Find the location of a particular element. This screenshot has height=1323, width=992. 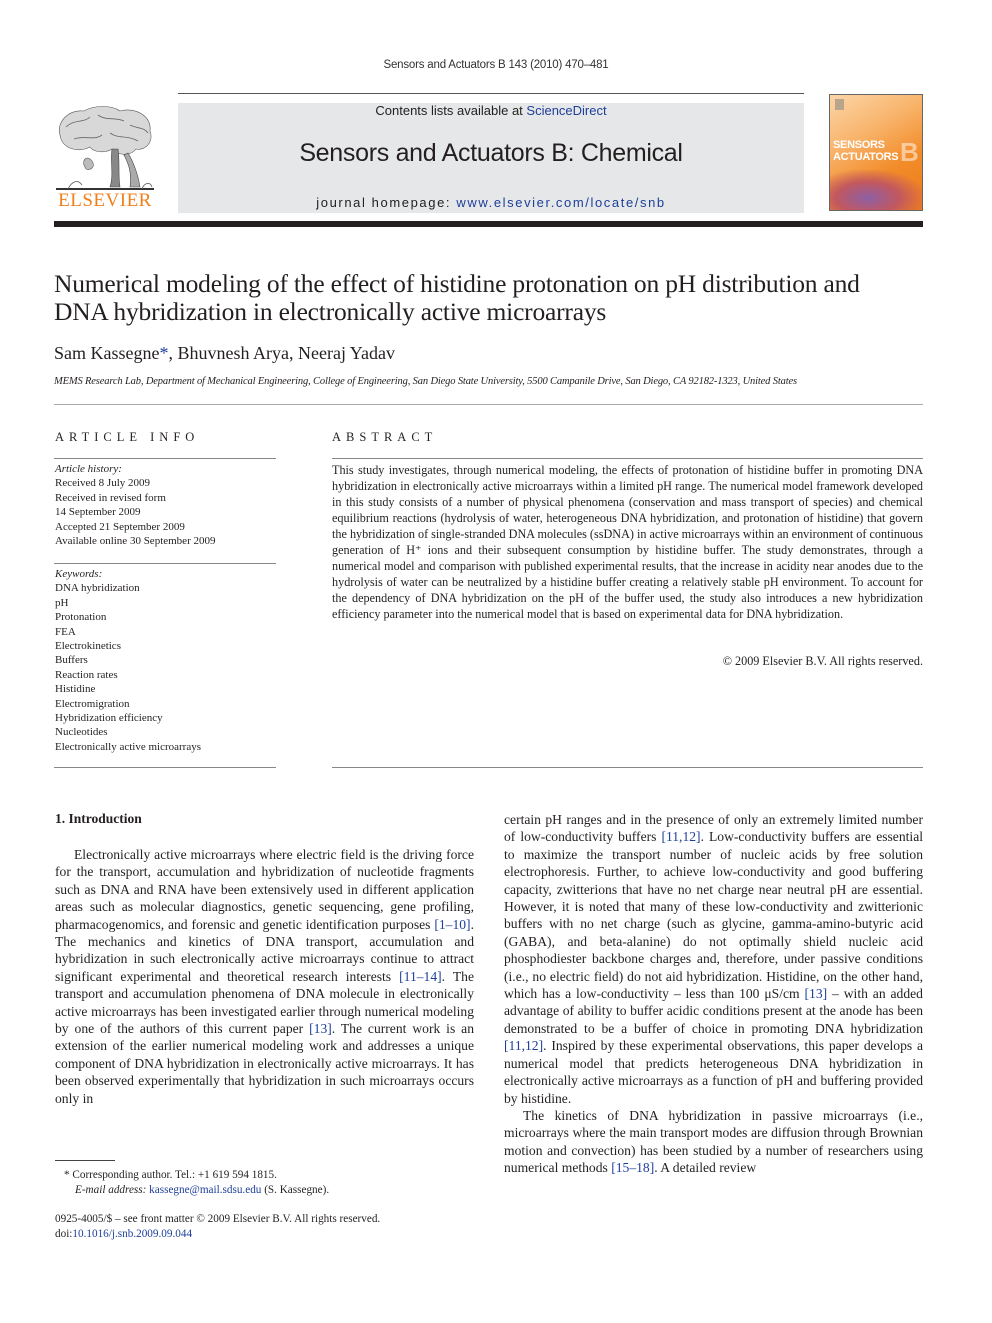

history-item: Available online 30 September 2009 is located at coordinates (135, 541).